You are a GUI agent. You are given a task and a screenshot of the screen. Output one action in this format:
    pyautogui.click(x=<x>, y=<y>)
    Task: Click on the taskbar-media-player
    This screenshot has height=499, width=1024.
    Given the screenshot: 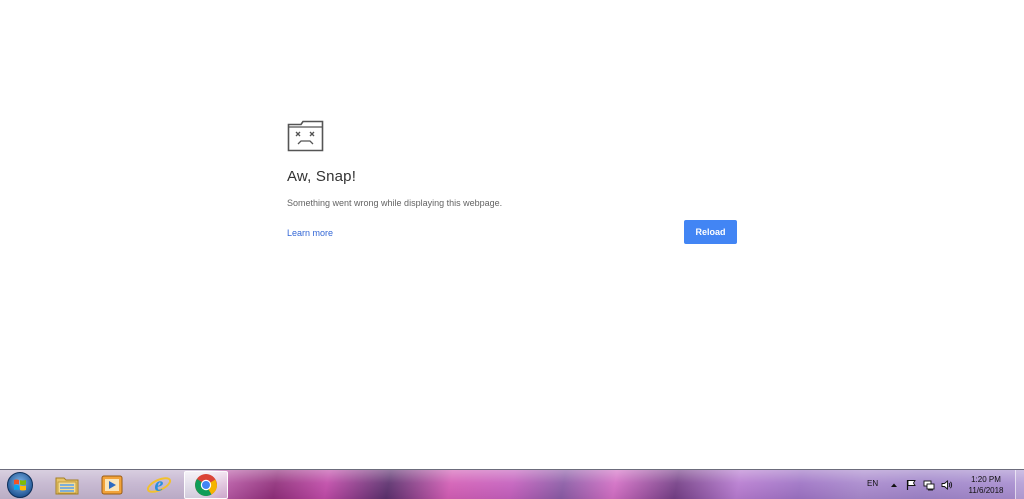 What is the action you would take?
    pyautogui.click(x=112, y=485)
    